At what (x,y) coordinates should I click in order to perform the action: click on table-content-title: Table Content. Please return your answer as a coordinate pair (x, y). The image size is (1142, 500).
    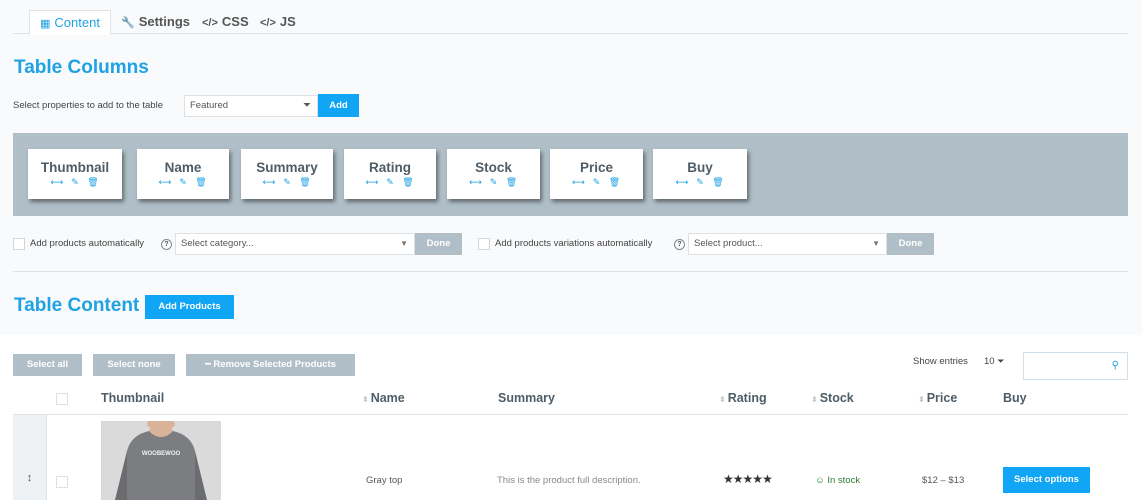
    Looking at the image, I should click on (77, 305).